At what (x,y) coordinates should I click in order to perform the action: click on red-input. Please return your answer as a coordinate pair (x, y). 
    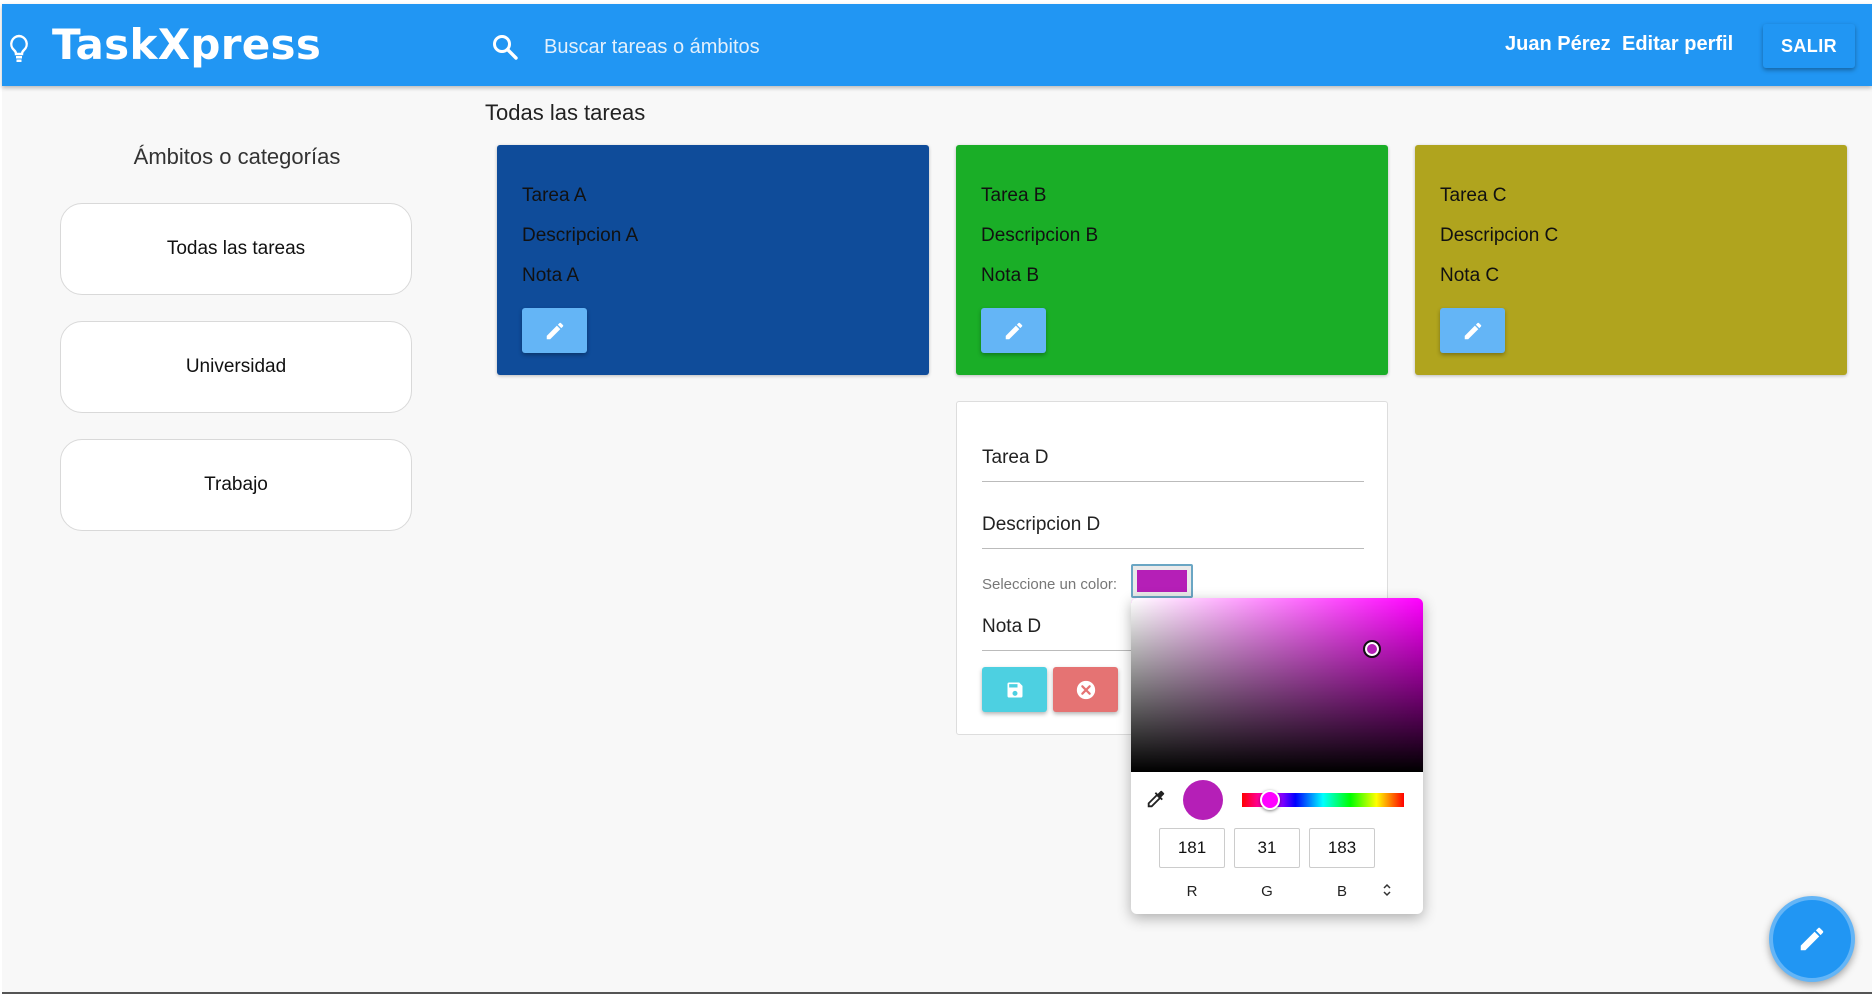
    Looking at the image, I should click on (1192, 848).